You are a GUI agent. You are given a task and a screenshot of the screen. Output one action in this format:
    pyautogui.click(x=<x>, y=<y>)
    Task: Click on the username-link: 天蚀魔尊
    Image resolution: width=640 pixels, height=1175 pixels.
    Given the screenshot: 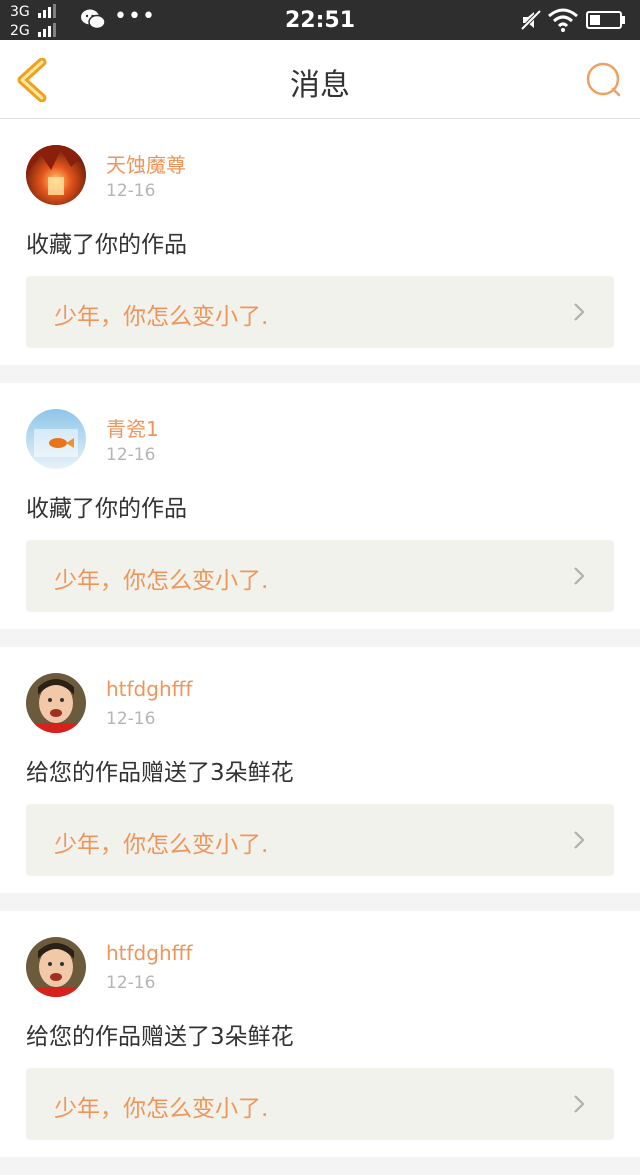 What is the action you would take?
    pyautogui.click(x=146, y=163)
    